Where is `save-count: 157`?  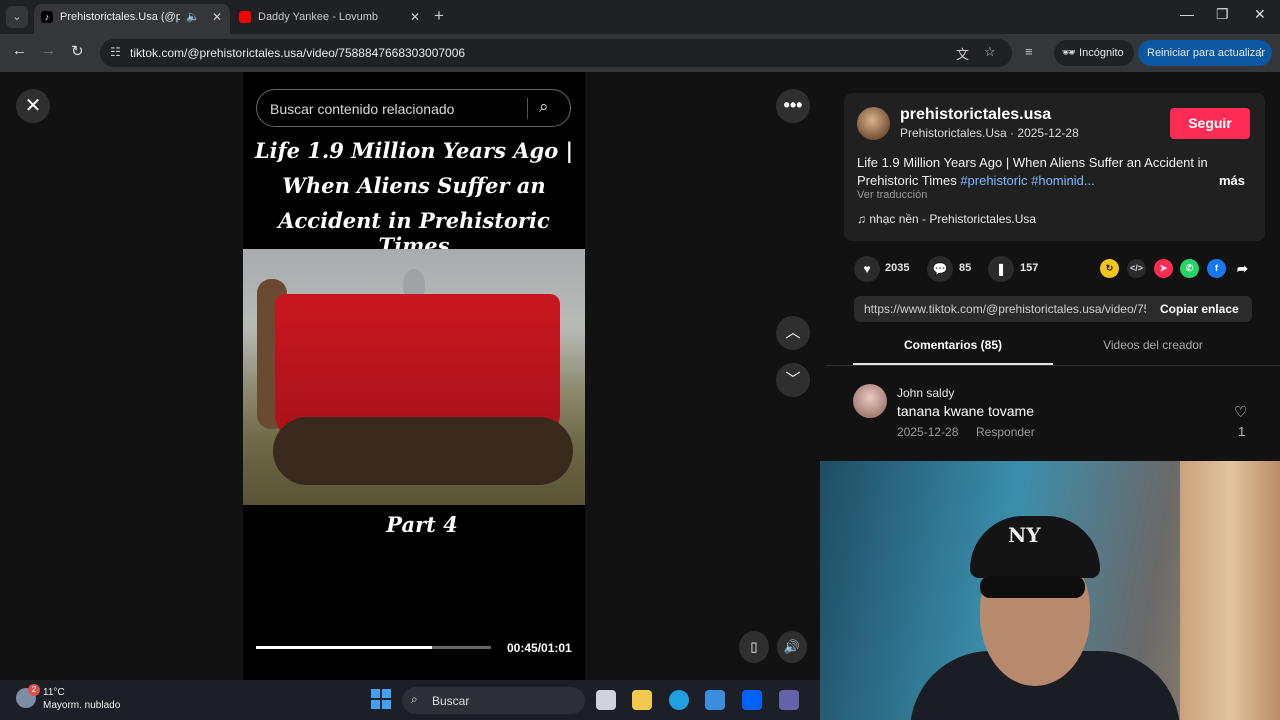
save-count: 157 is located at coordinates (1029, 268).